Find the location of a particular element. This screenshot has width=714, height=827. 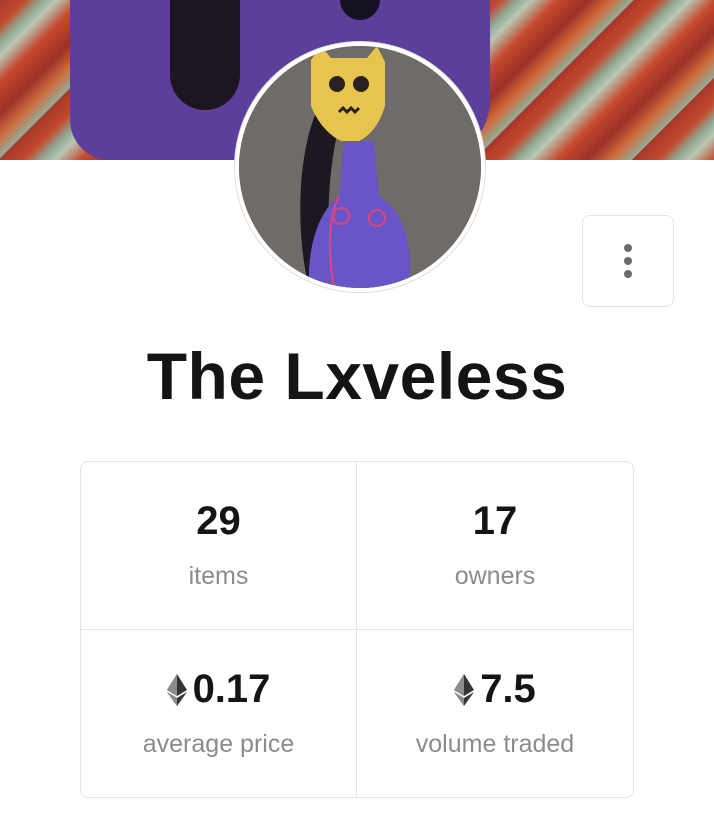

more-vertical-icon is located at coordinates (628, 261).